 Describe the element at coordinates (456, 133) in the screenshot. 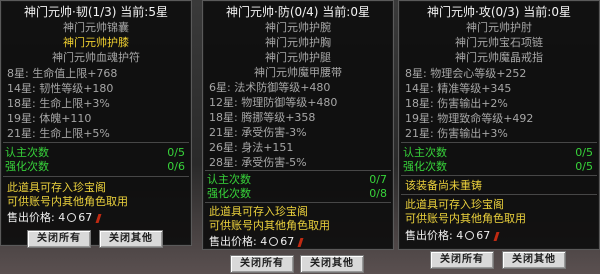

I see `star-attribute: 21星: 伤害输出+3%` at that location.